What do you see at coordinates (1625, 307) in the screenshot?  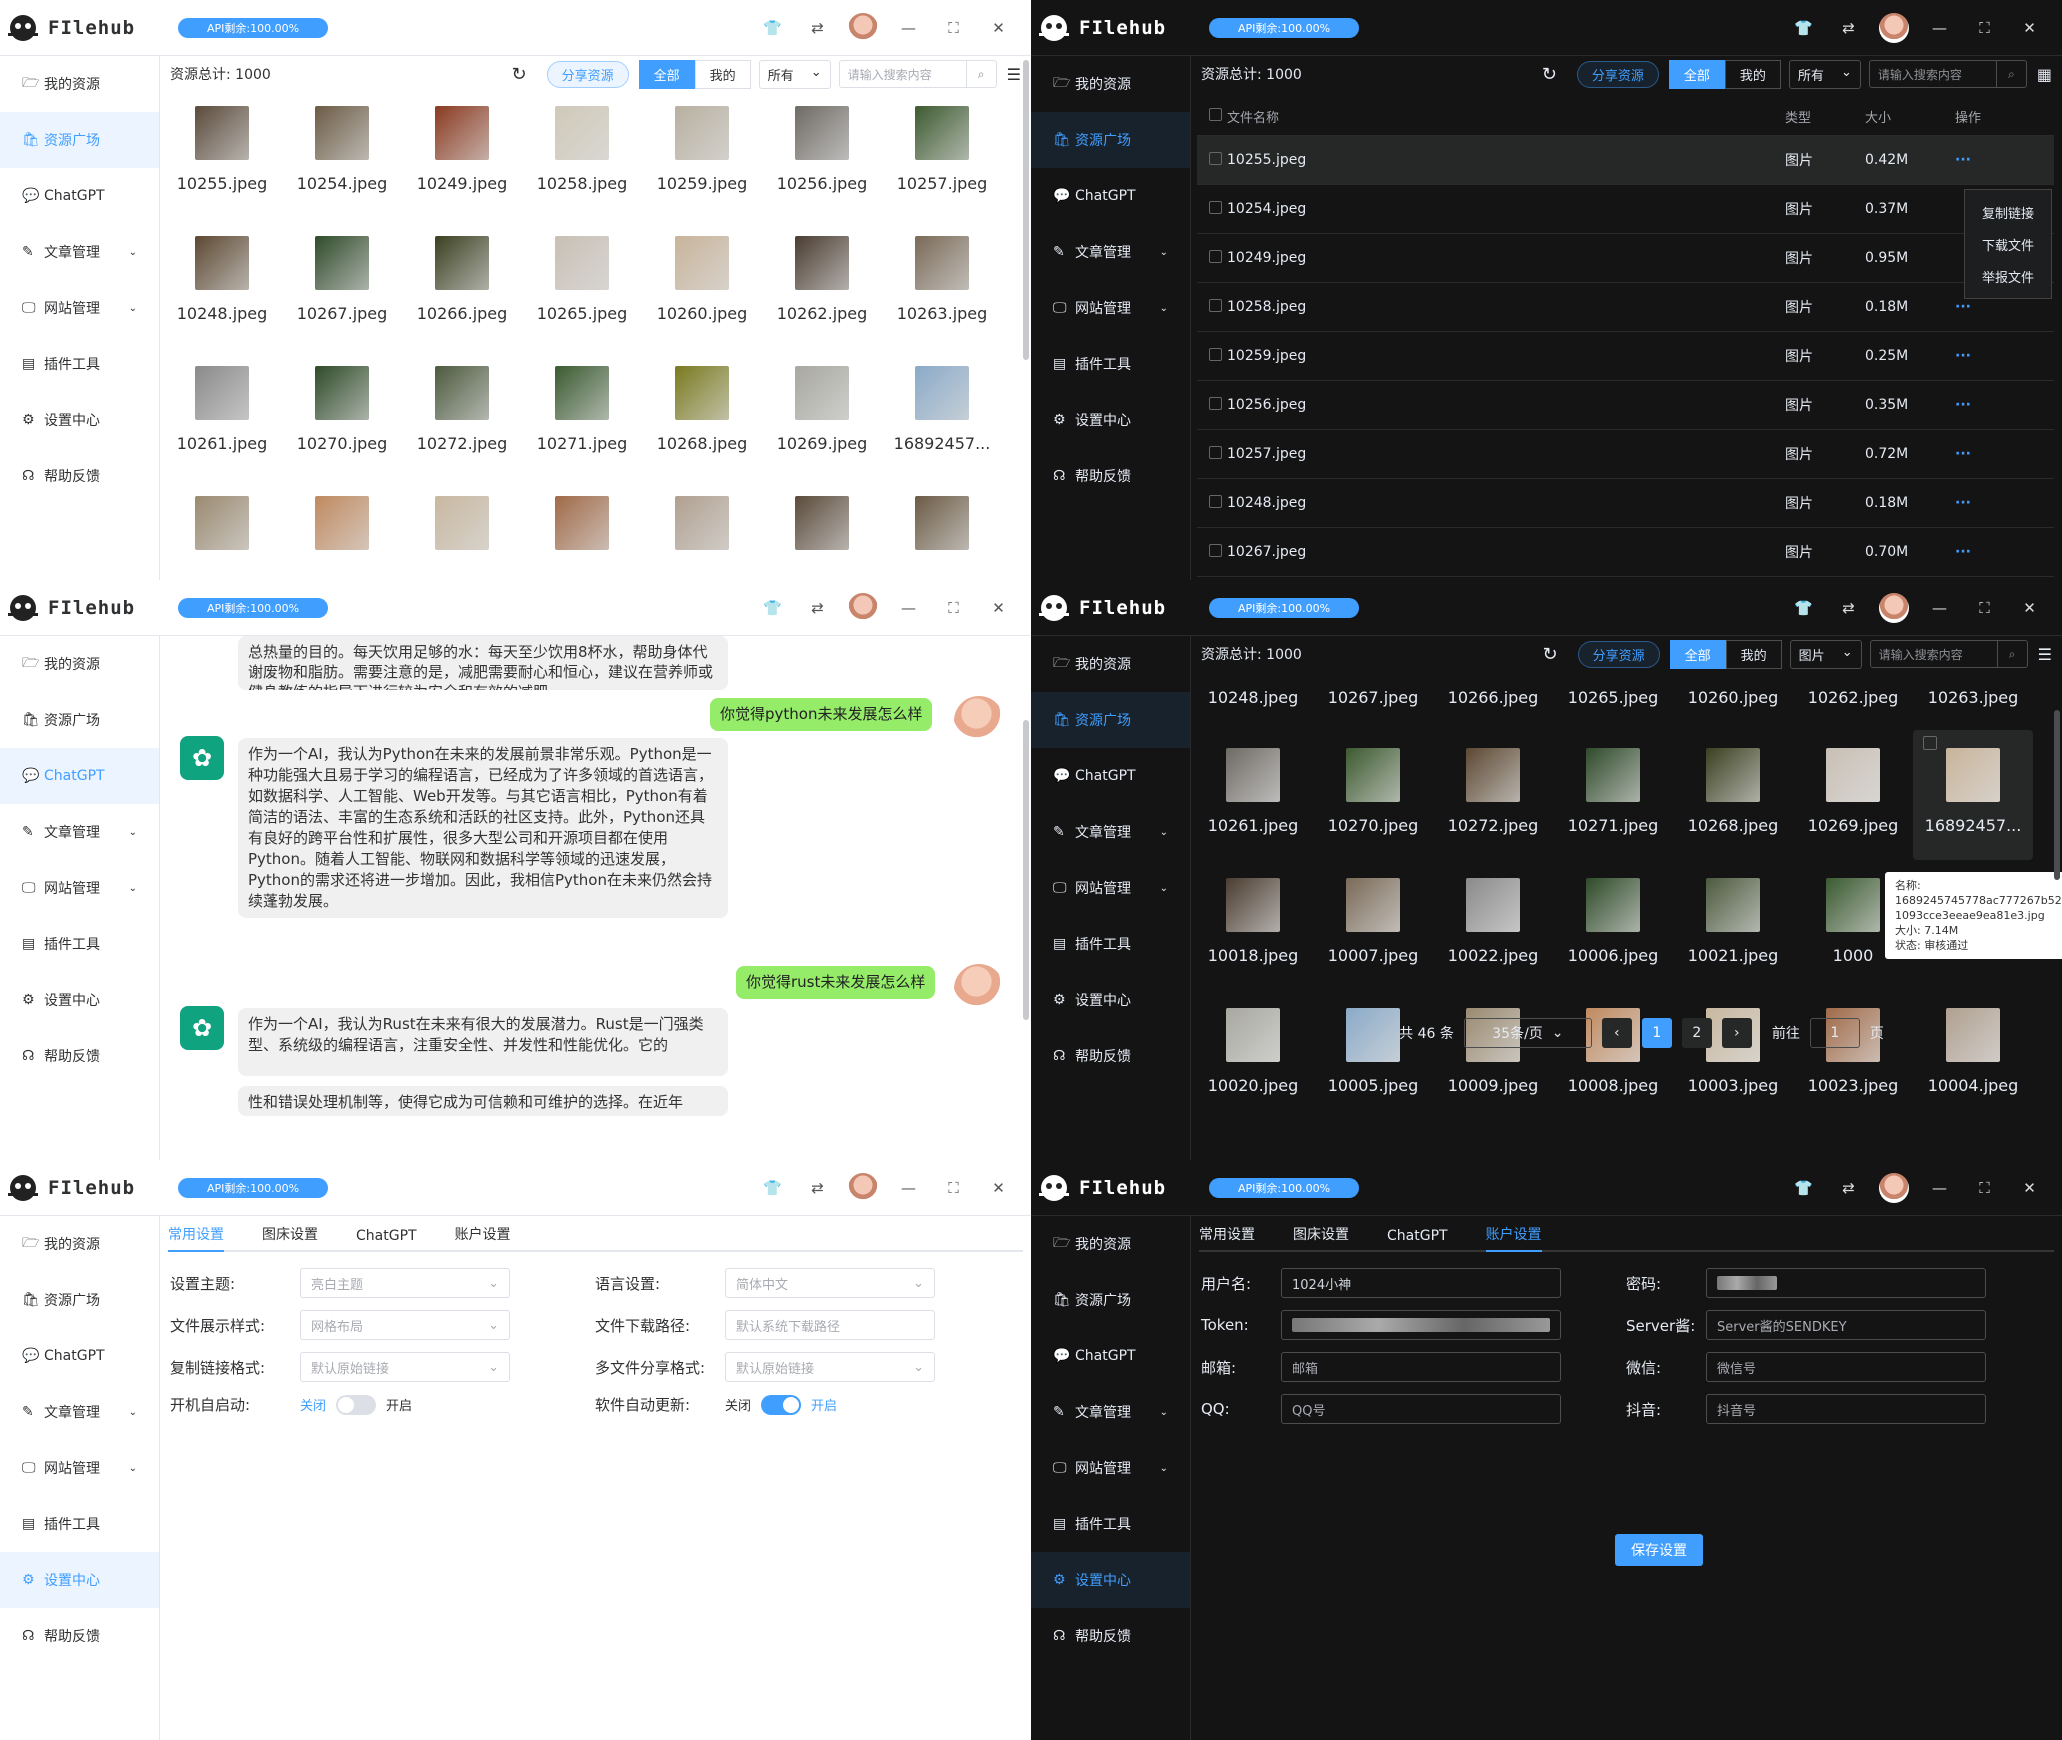 I see `table-row: 10258.jpeg 图片 0.18M ···` at bounding box center [1625, 307].